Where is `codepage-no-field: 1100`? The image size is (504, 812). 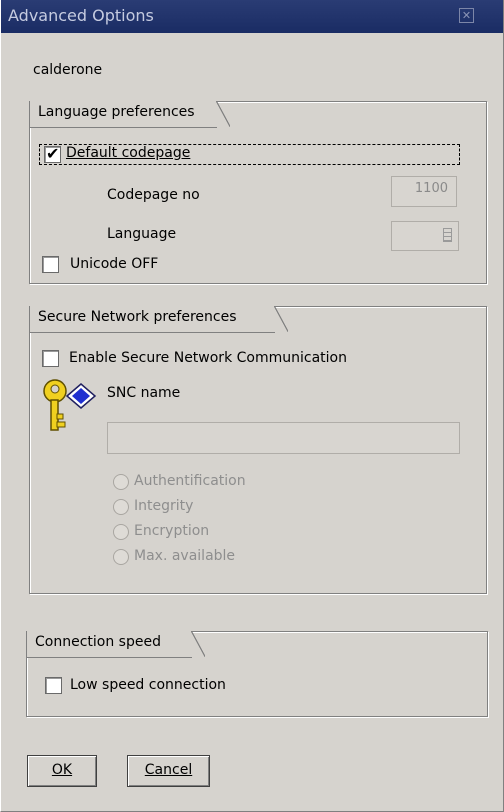
codepage-no-field: 1100 is located at coordinates (424, 191).